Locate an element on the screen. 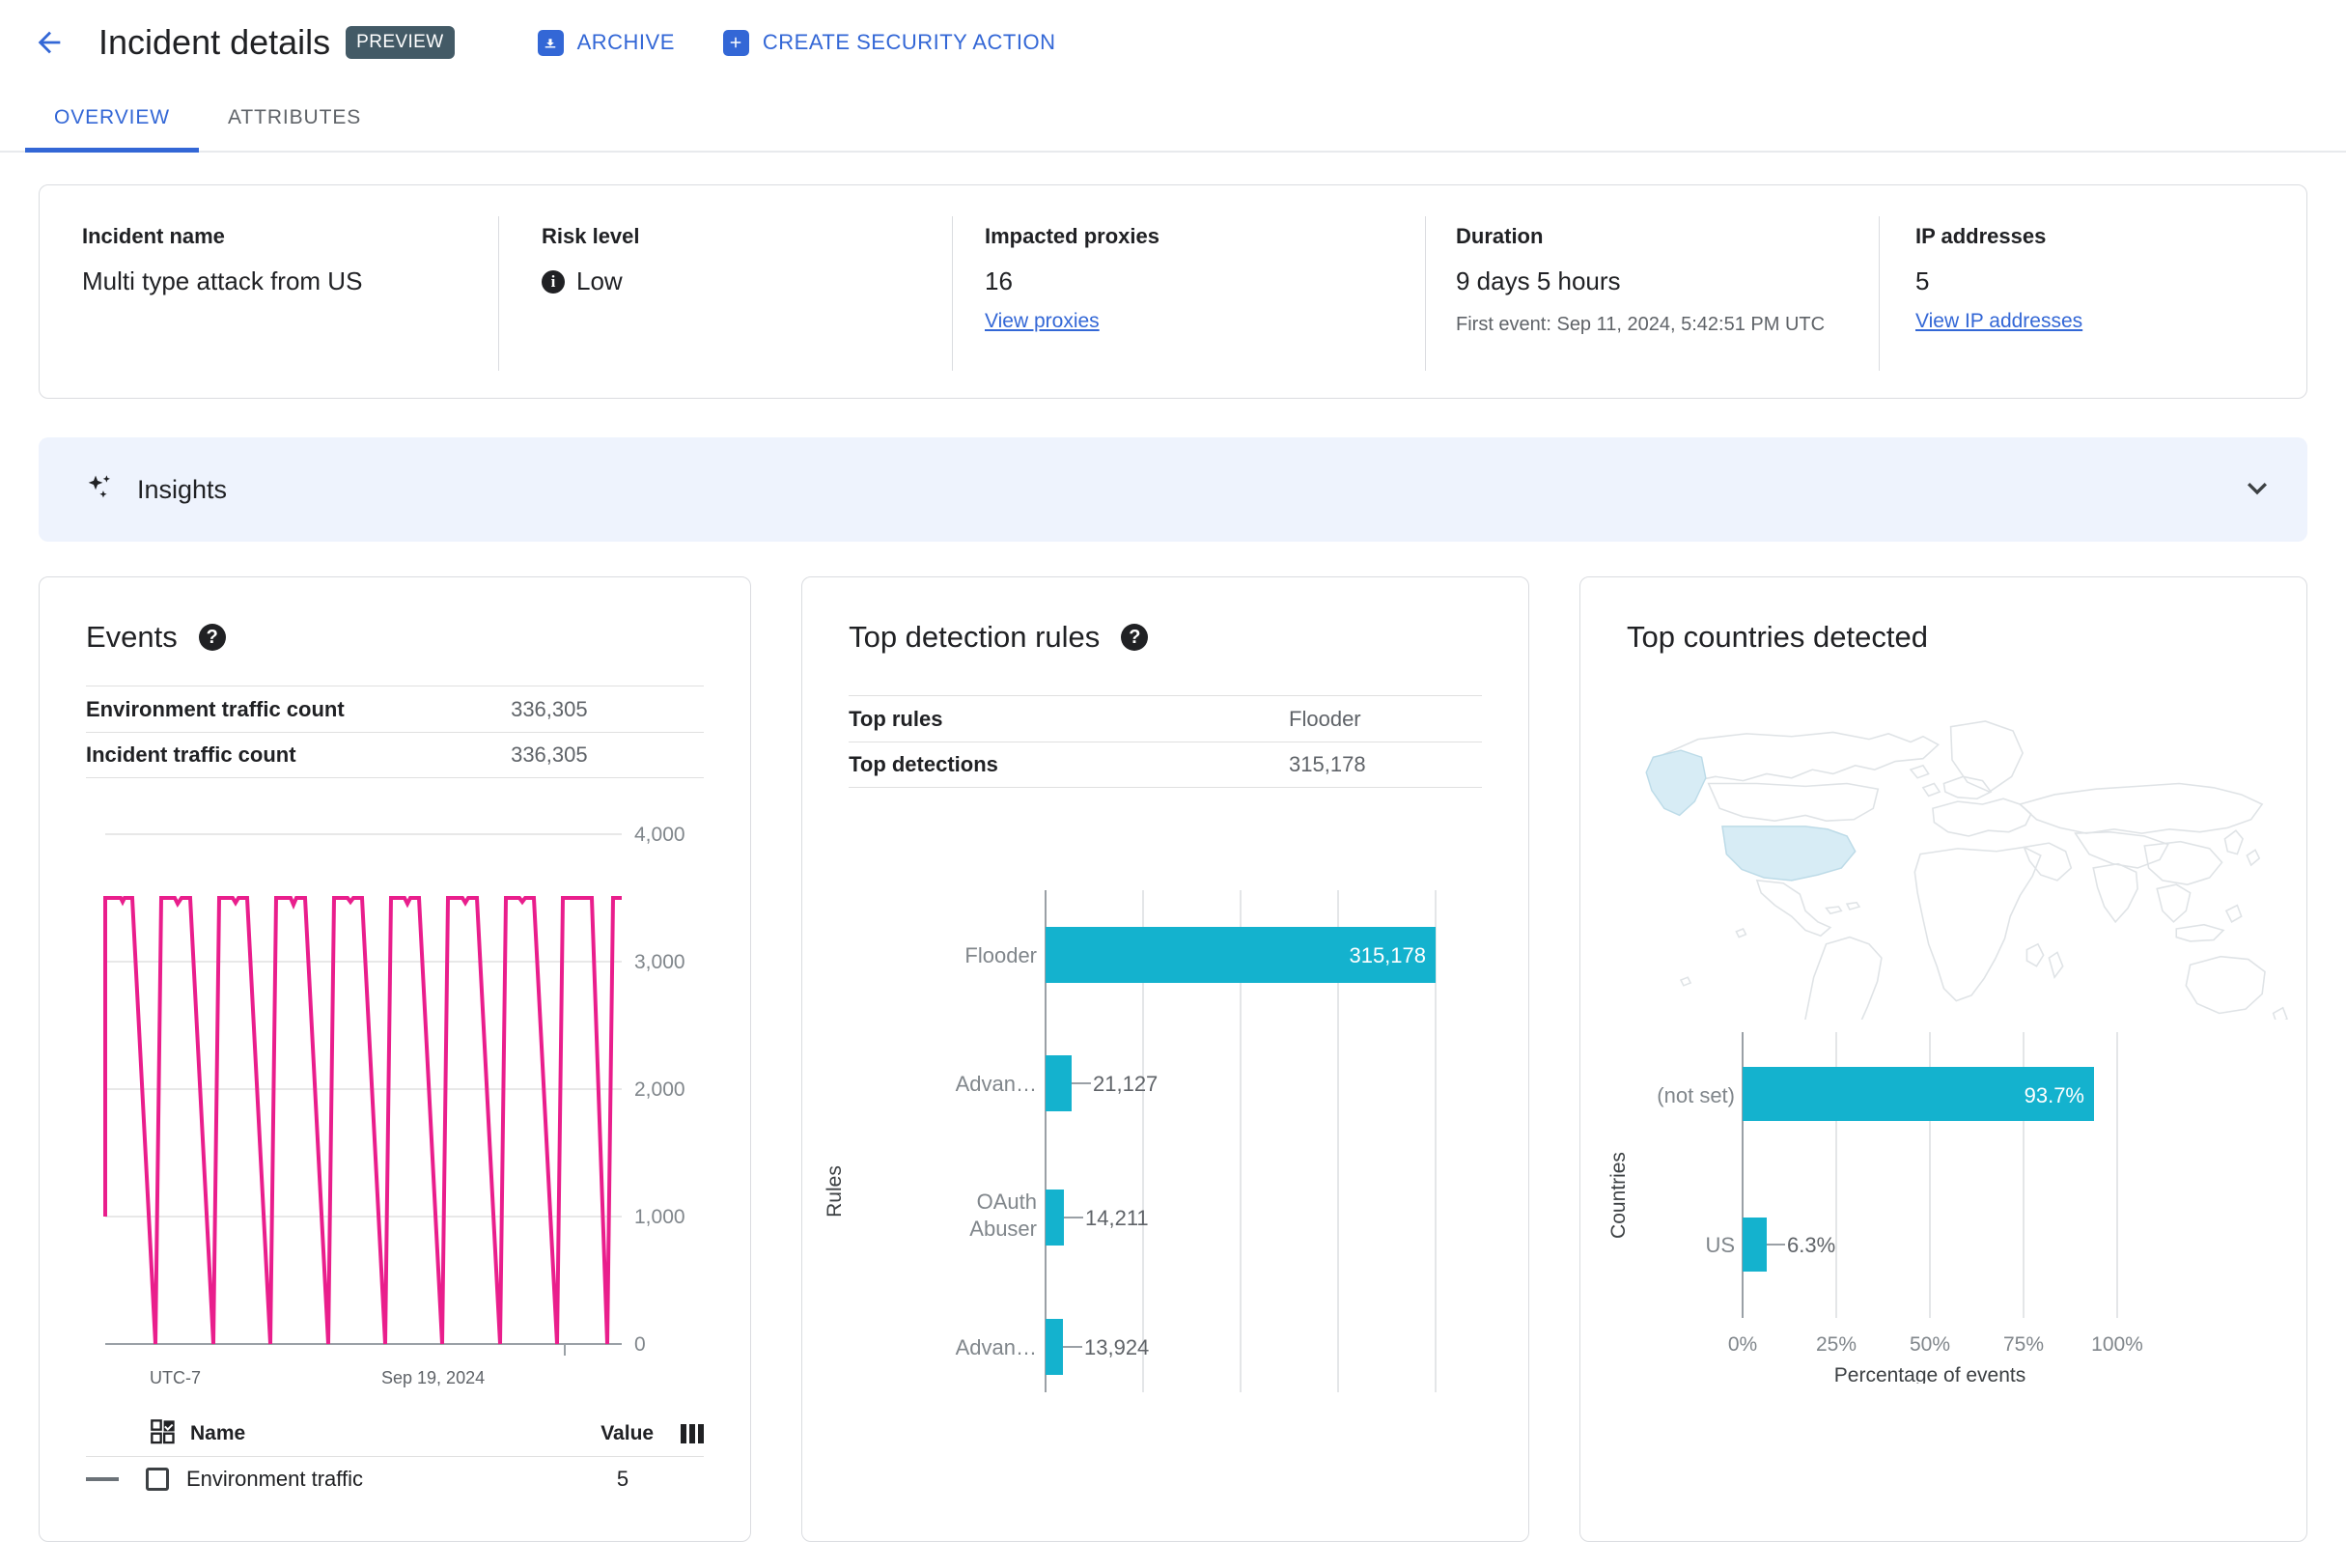 The width and height of the screenshot is (2346, 1568). stat-value: Flooder is located at coordinates (1325, 719).